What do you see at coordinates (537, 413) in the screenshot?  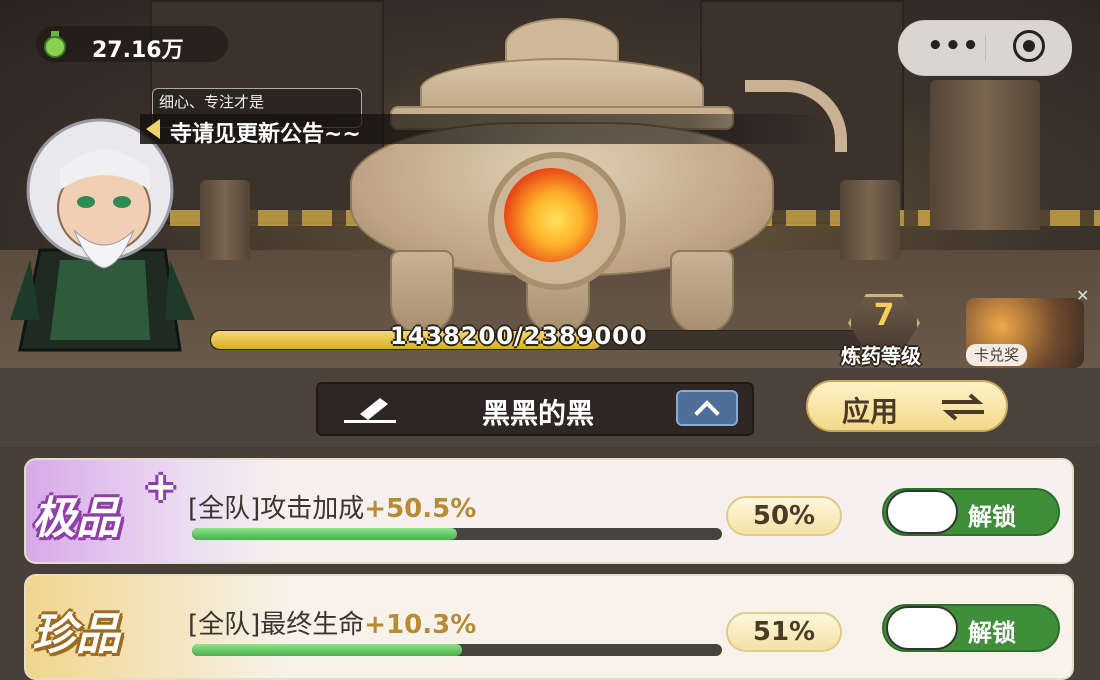 I see `preset-name: 黑黑的黑` at bounding box center [537, 413].